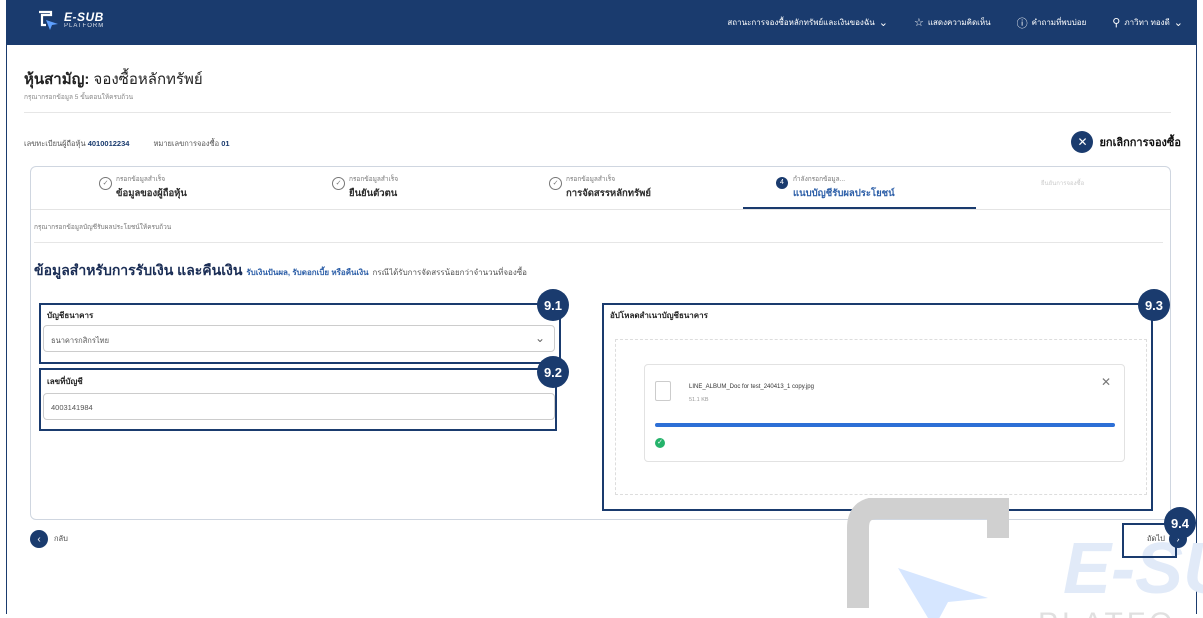 The height and width of the screenshot is (618, 1203). What do you see at coordinates (225, 143) in the screenshot?
I see `order-number-value: 01` at bounding box center [225, 143].